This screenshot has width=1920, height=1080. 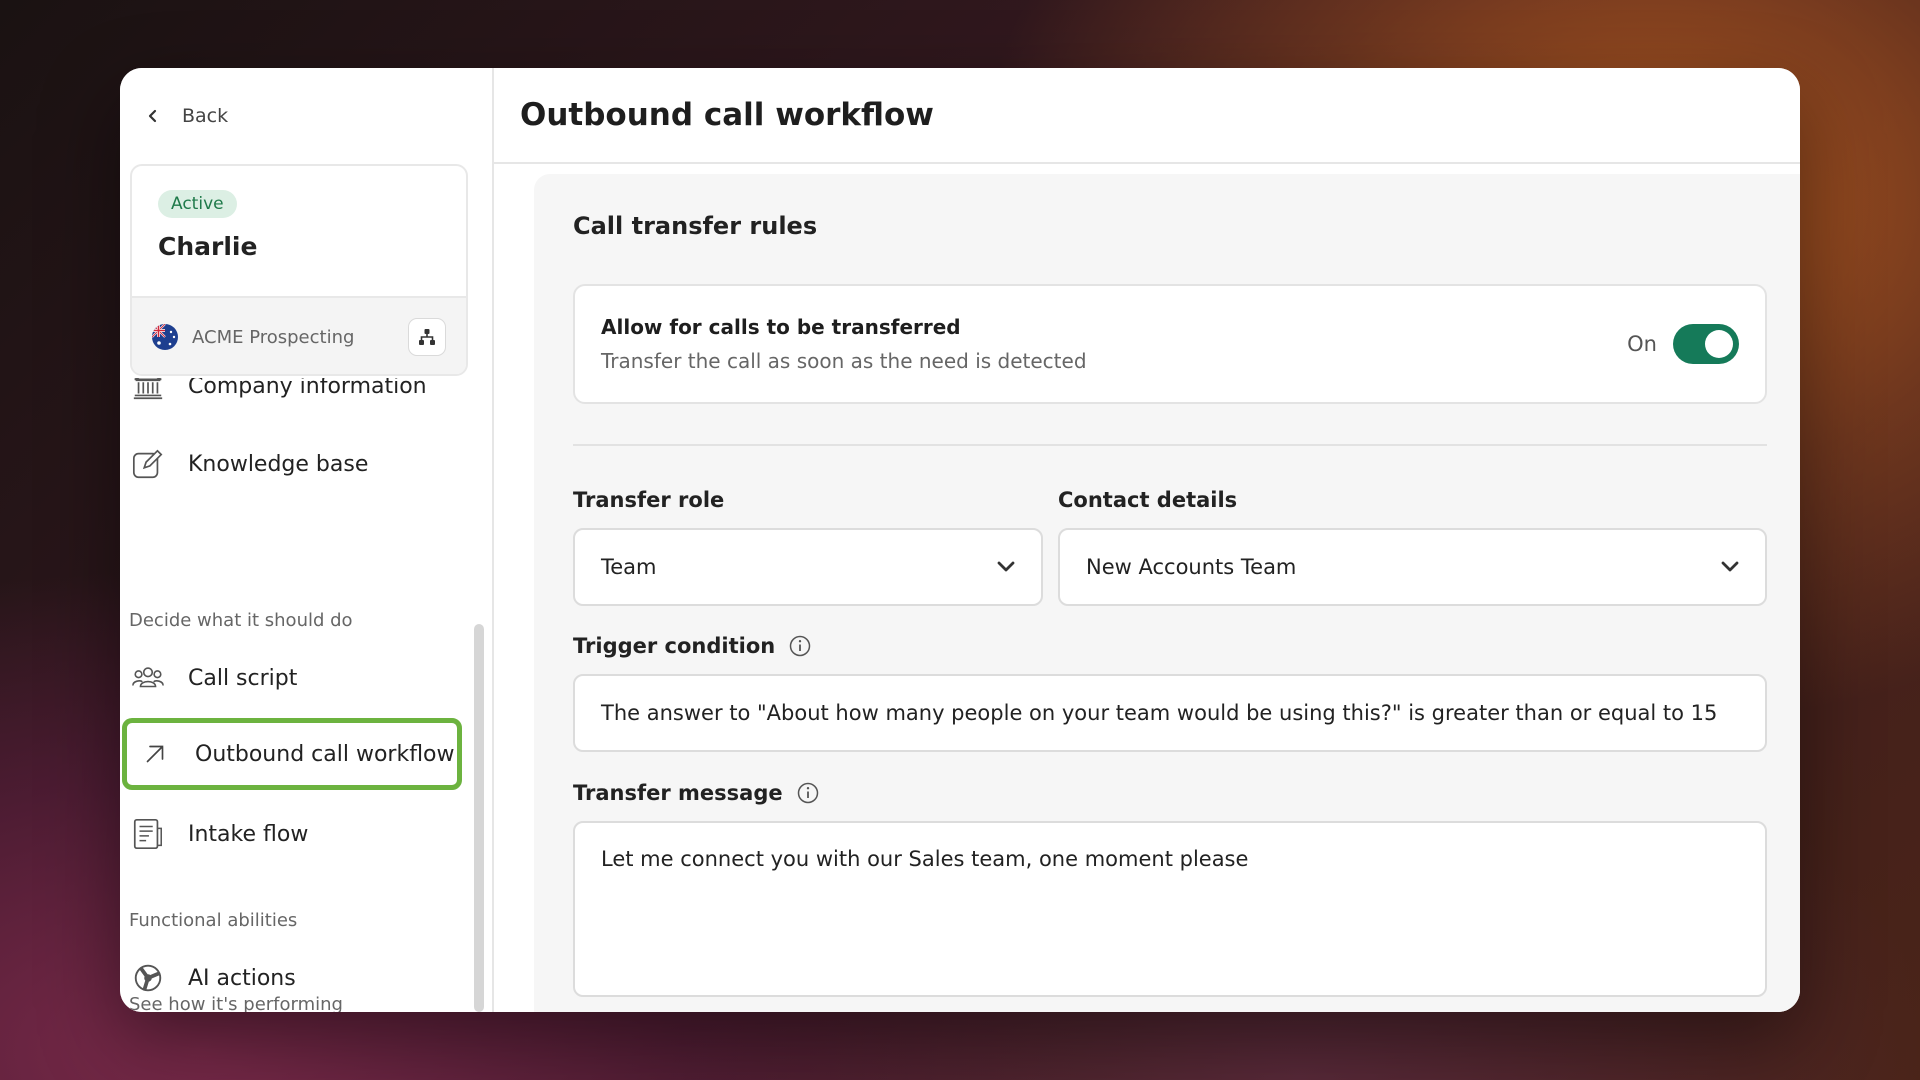 What do you see at coordinates (243, 678) in the screenshot?
I see `sidebar-item-label: Call script` at bounding box center [243, 678].